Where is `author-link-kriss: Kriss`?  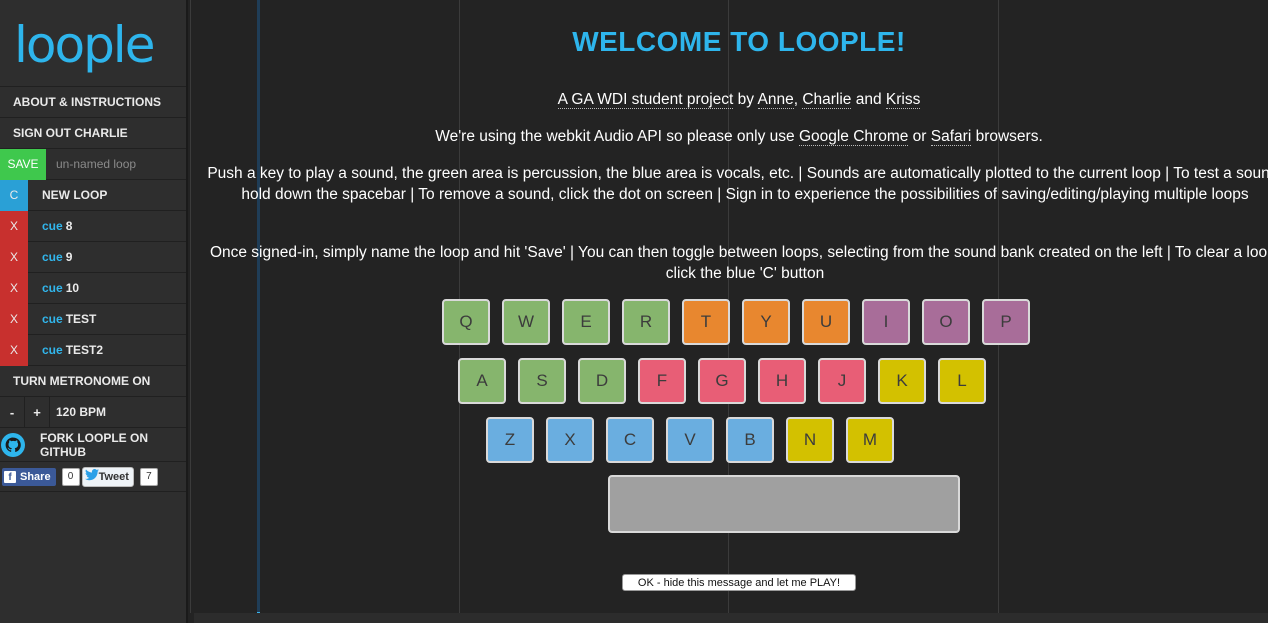
author-link-kriss: Kriss is located at coordinates (903, 100).